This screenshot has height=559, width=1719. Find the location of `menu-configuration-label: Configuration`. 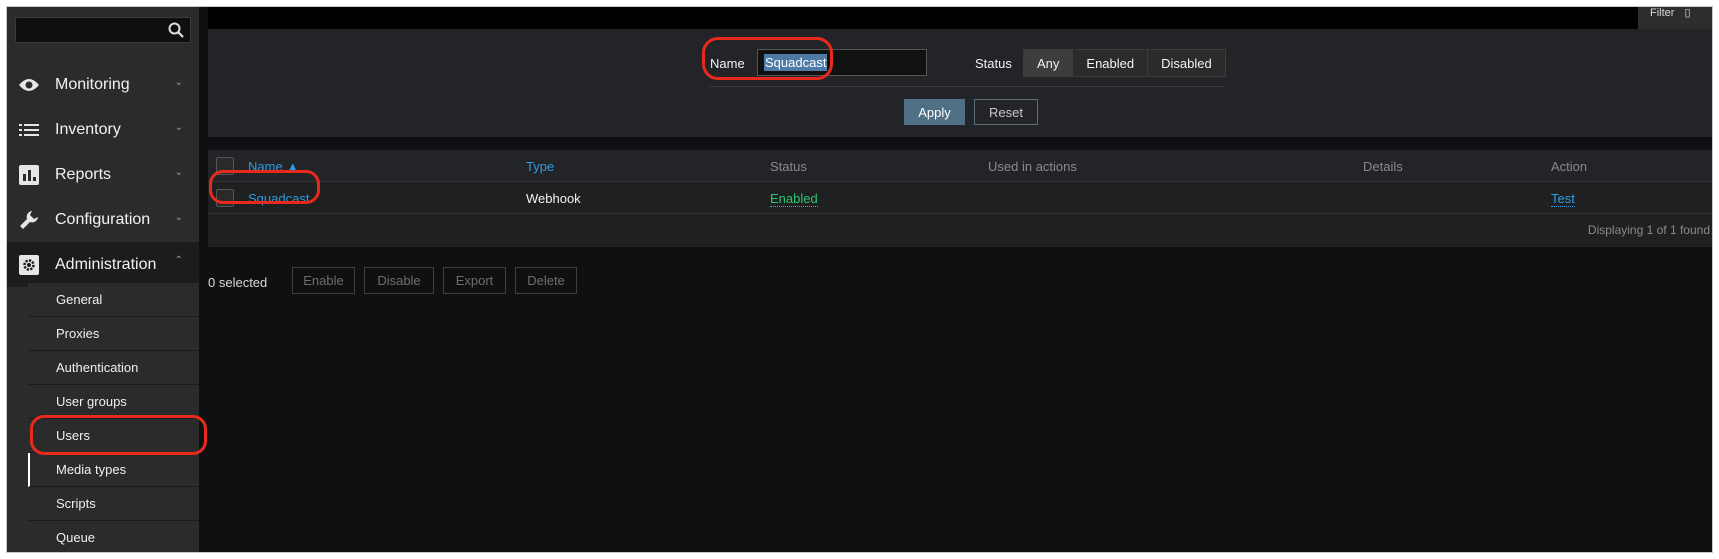

menu-configuration-label: Configuration is located at coordinates (103, 219).